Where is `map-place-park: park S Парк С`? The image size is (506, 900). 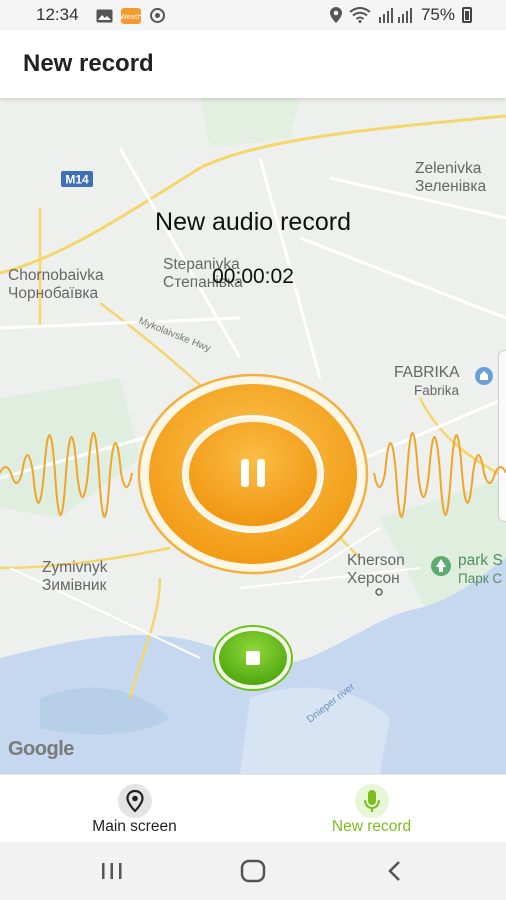
map-place-park: park S Парк С is located at coordinates (480, 569).